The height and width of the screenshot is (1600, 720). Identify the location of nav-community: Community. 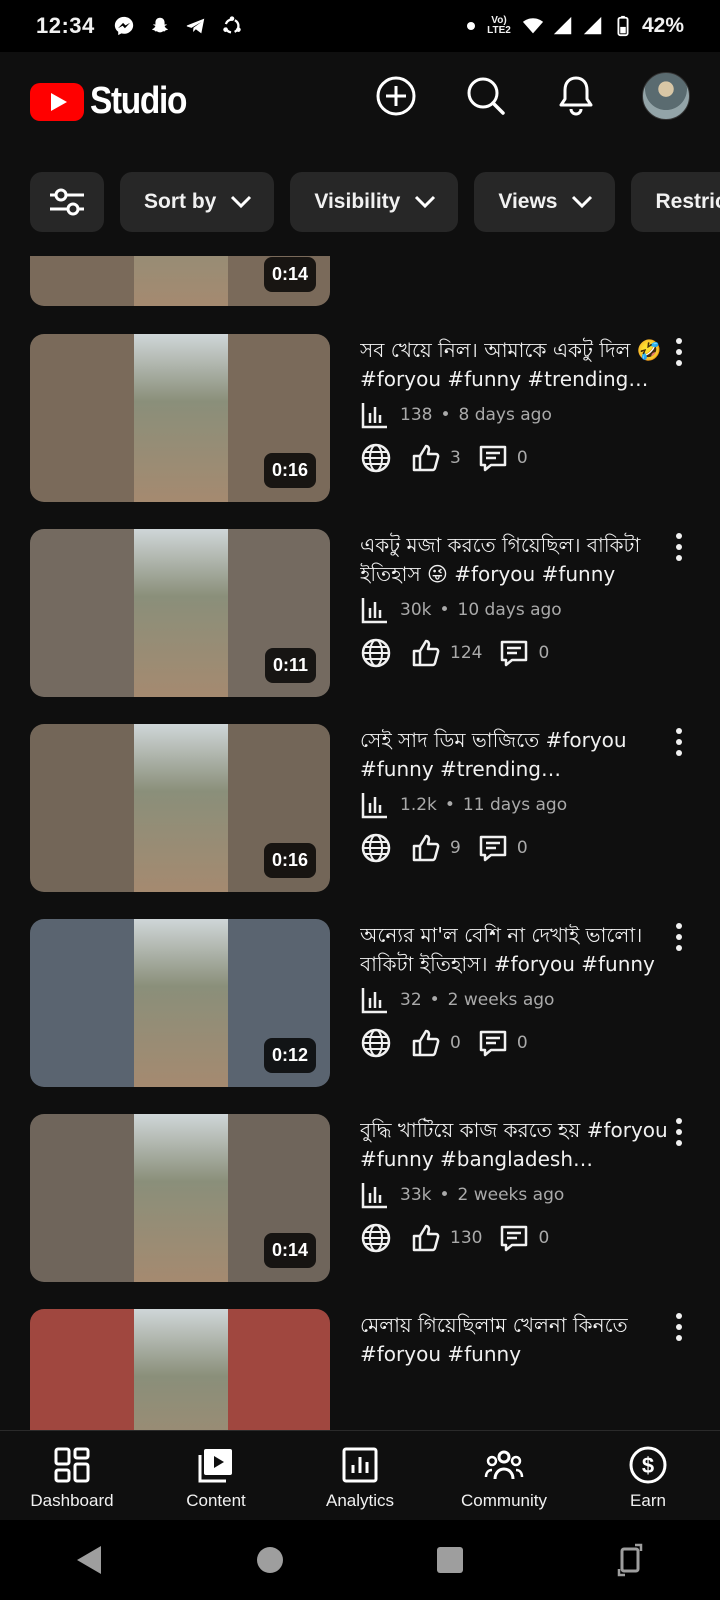
(504, 1471).